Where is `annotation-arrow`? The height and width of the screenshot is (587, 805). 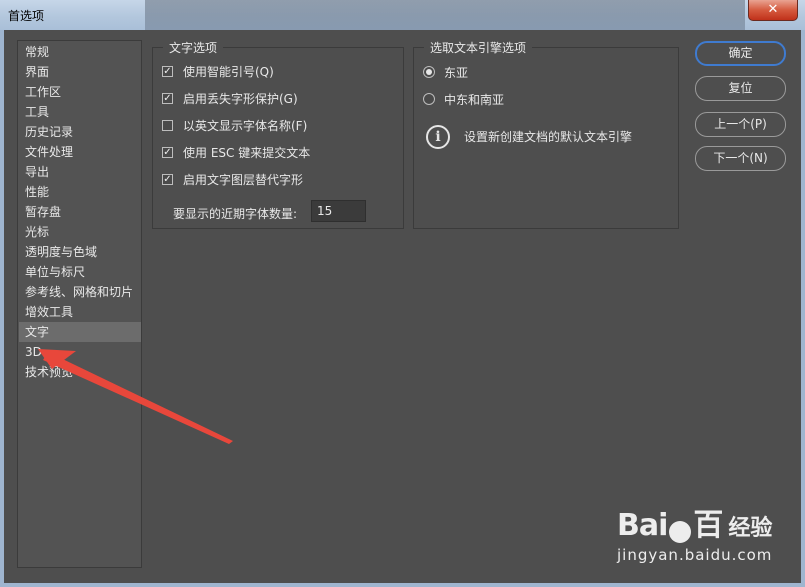 annotation-arrow is located at coordinates (135, 396).